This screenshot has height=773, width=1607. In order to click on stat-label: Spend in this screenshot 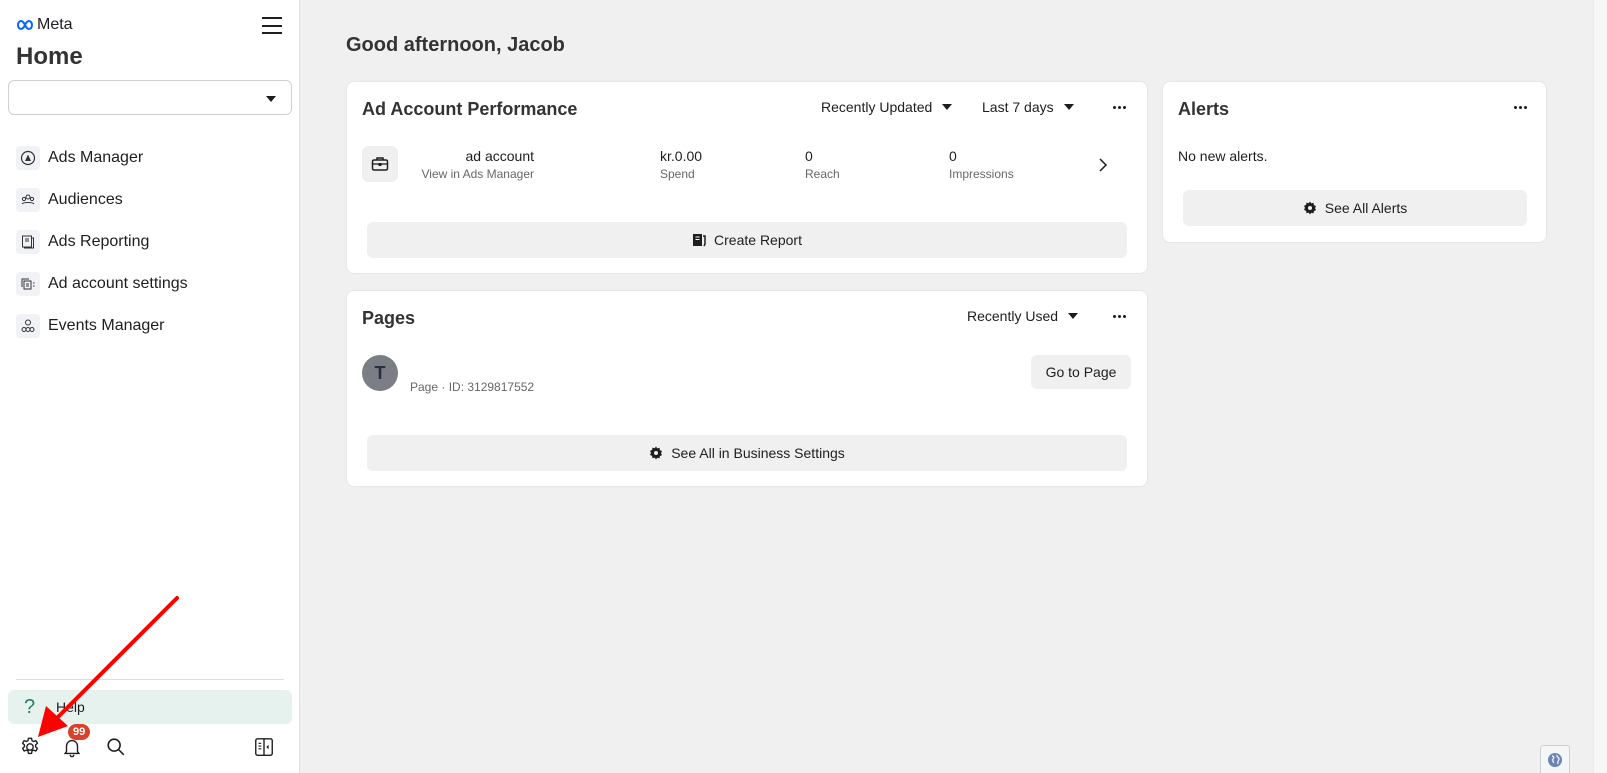, I will do `click(677, 174)`.